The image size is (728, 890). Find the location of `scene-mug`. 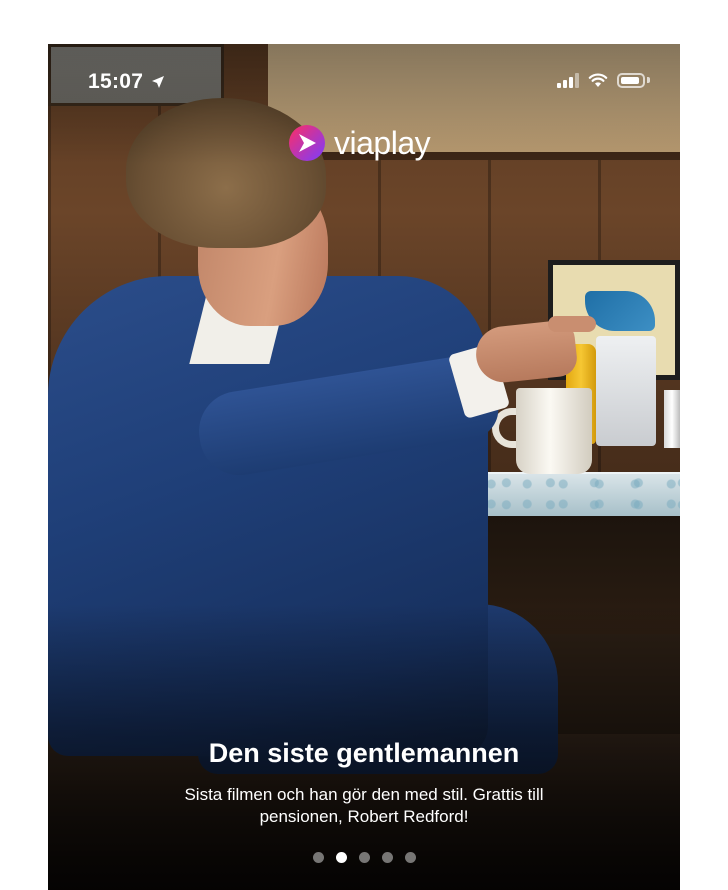

scene-mug is located at coordinates (554, 431).